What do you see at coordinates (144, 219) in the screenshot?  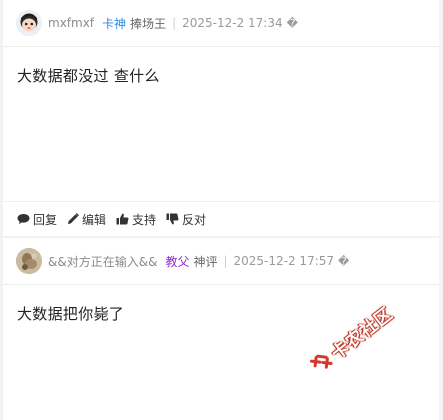 I see `support-label: 支持` at bounding box center [144, 219].